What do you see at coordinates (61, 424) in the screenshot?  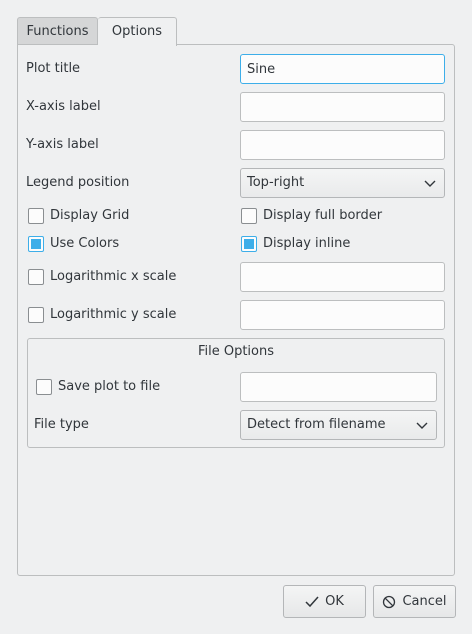 I see `file-type-label: File type` at bounding box center [61, 424].